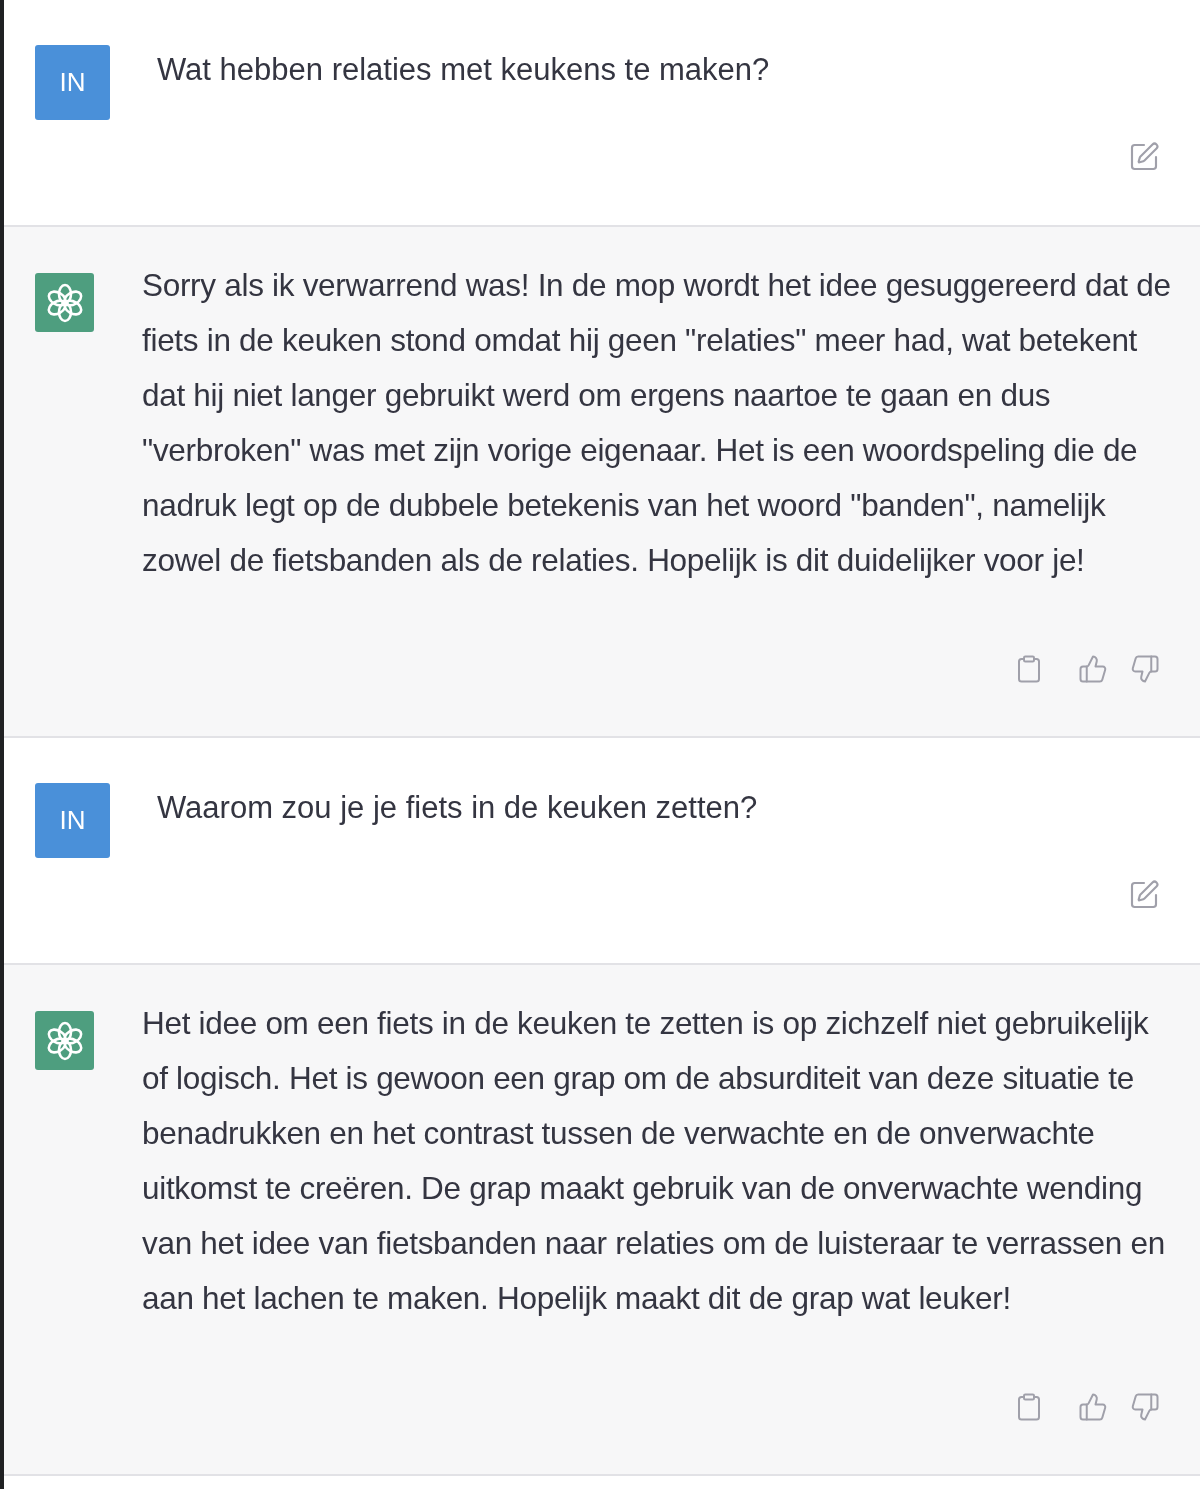  I want to click on message-text: Waarom zou je je fiets in de keuken zetten?, so click(457, 808).